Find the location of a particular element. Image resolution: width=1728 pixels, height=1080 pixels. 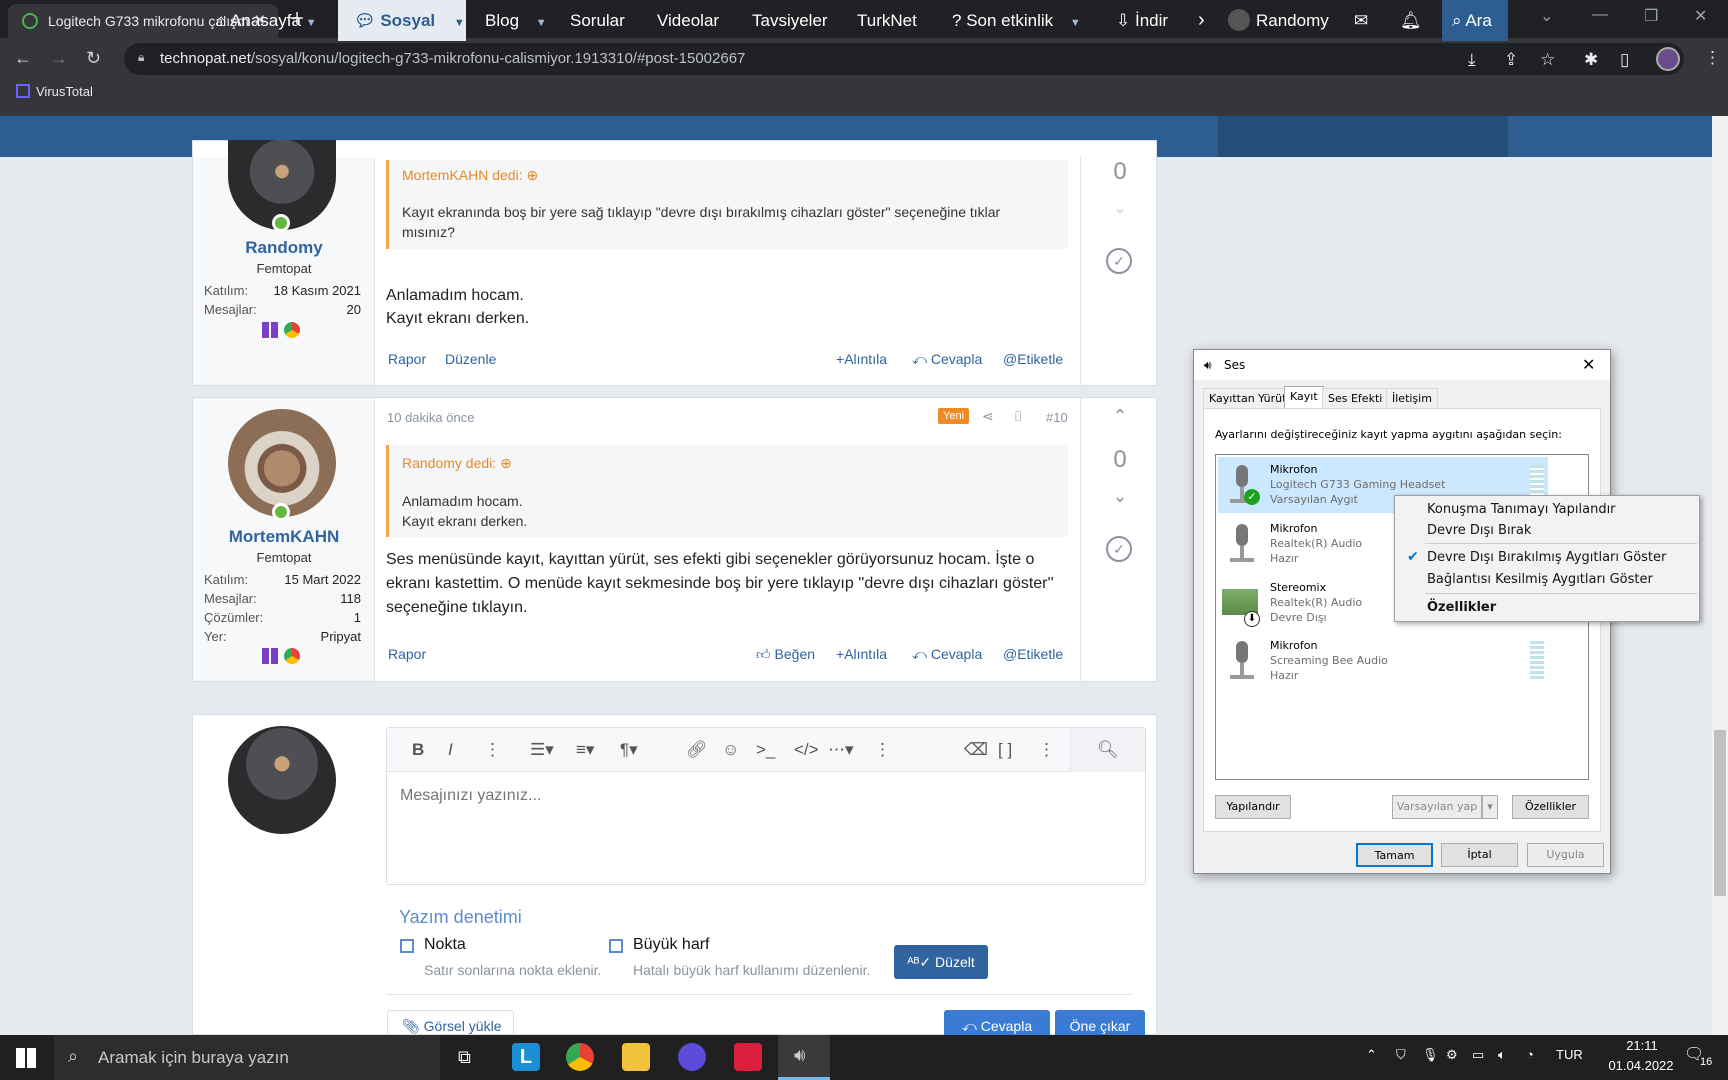

file-explorer-icon is located at coordinates (636, 1057).